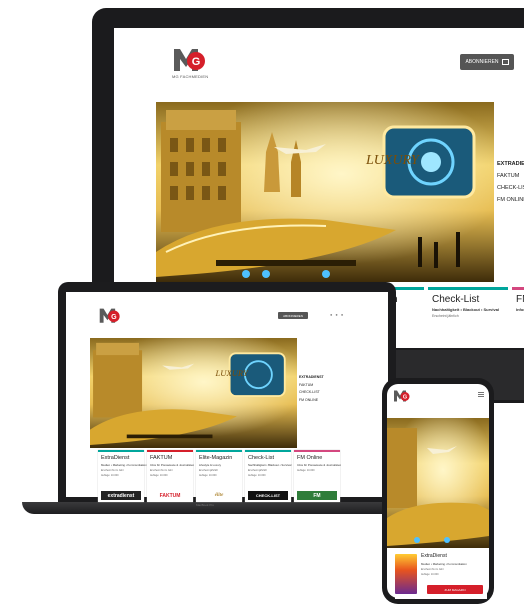 The height and width of the screenshot is (604, 524). Describe the element at coordinates (216, 458) in the screenshot. I see `card-title: Elite-Magazin` at that location.